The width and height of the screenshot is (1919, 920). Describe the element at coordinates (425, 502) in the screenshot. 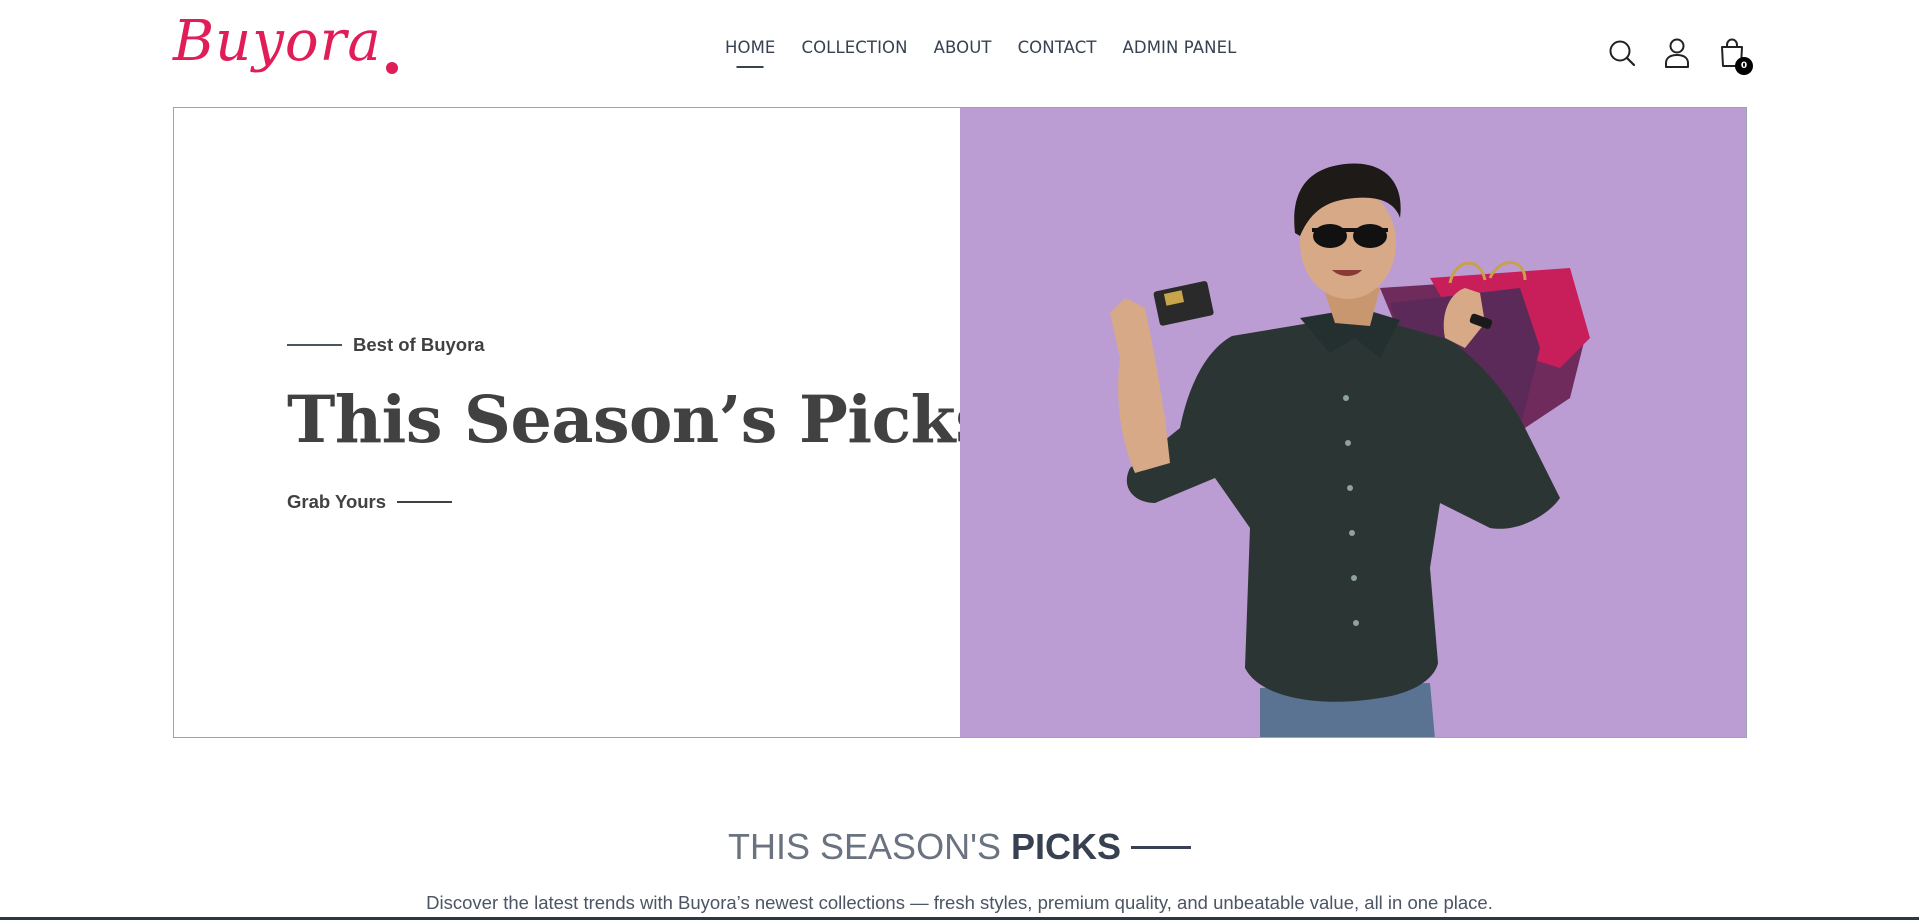

I see `cta-divider` at that location.